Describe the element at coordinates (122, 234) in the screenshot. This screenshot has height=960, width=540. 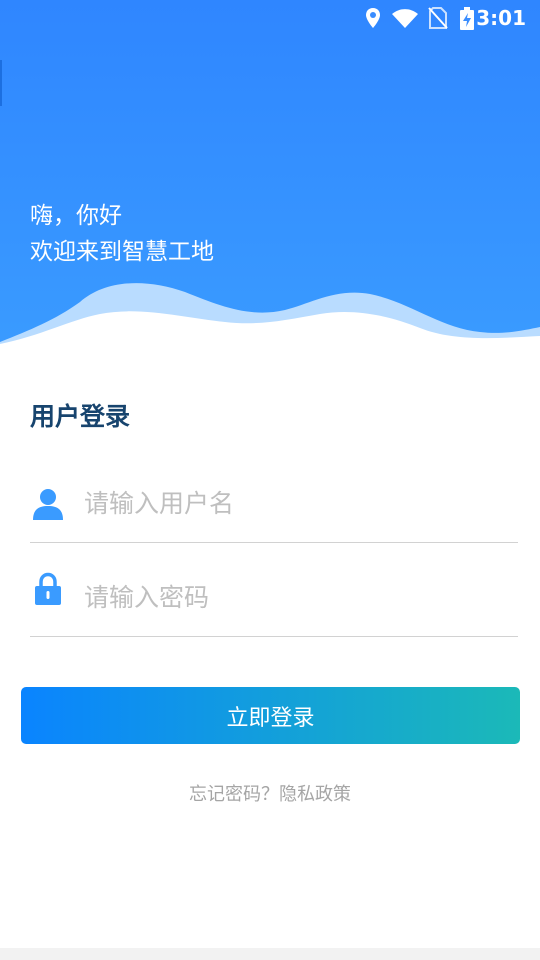
I see `greeting: 嗨，你好 欢迎来到智慧工地` at that location.